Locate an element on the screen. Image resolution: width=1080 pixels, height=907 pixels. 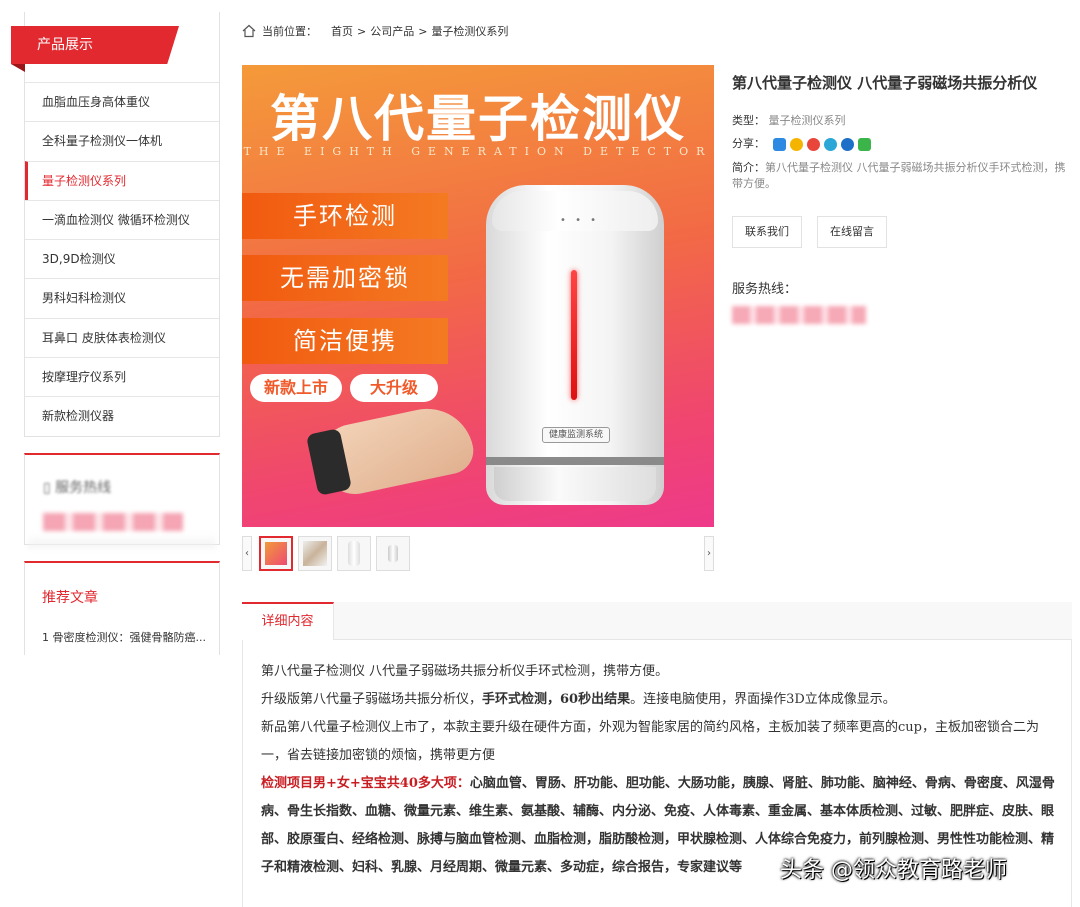
category-item: 新款检测仪器 is located at coordinates (122, 415).